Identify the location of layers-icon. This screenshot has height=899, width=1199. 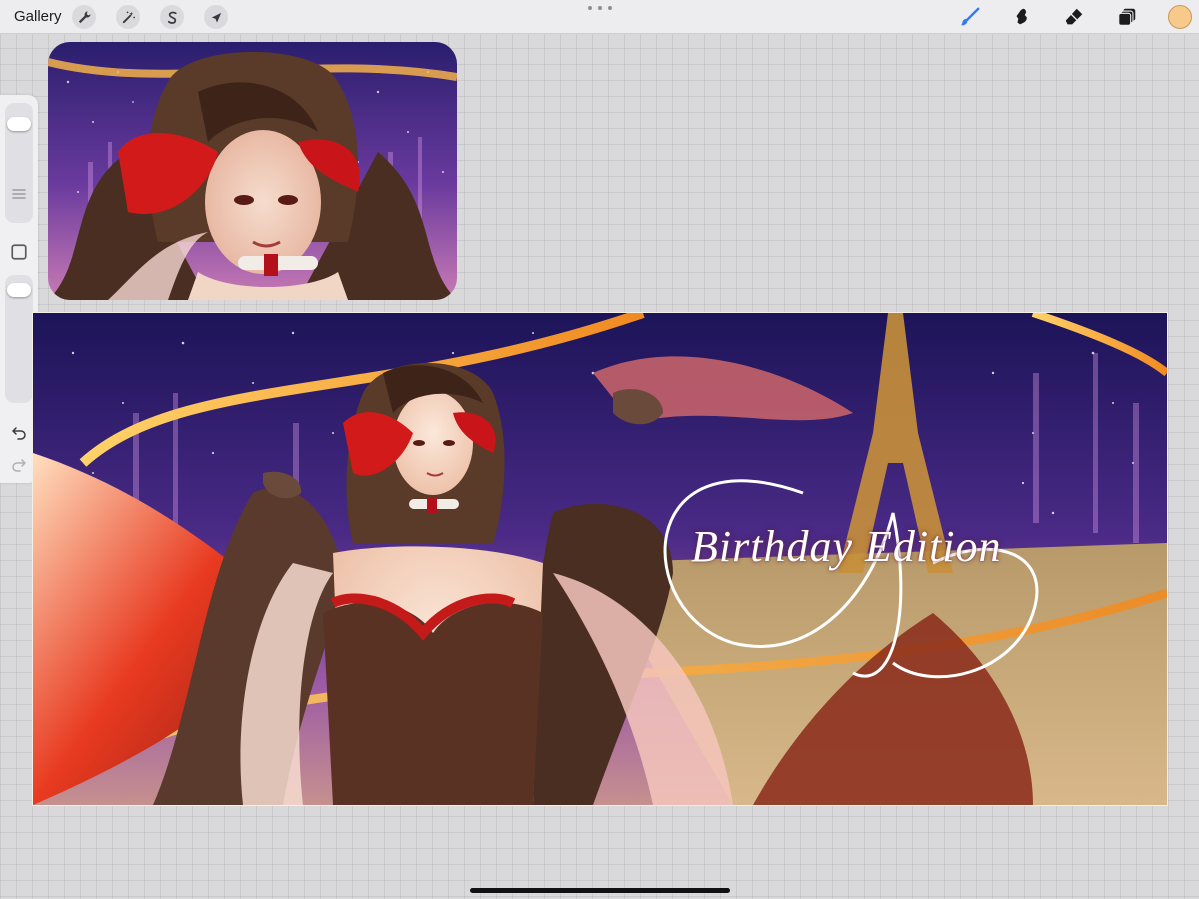
(1127, 17).